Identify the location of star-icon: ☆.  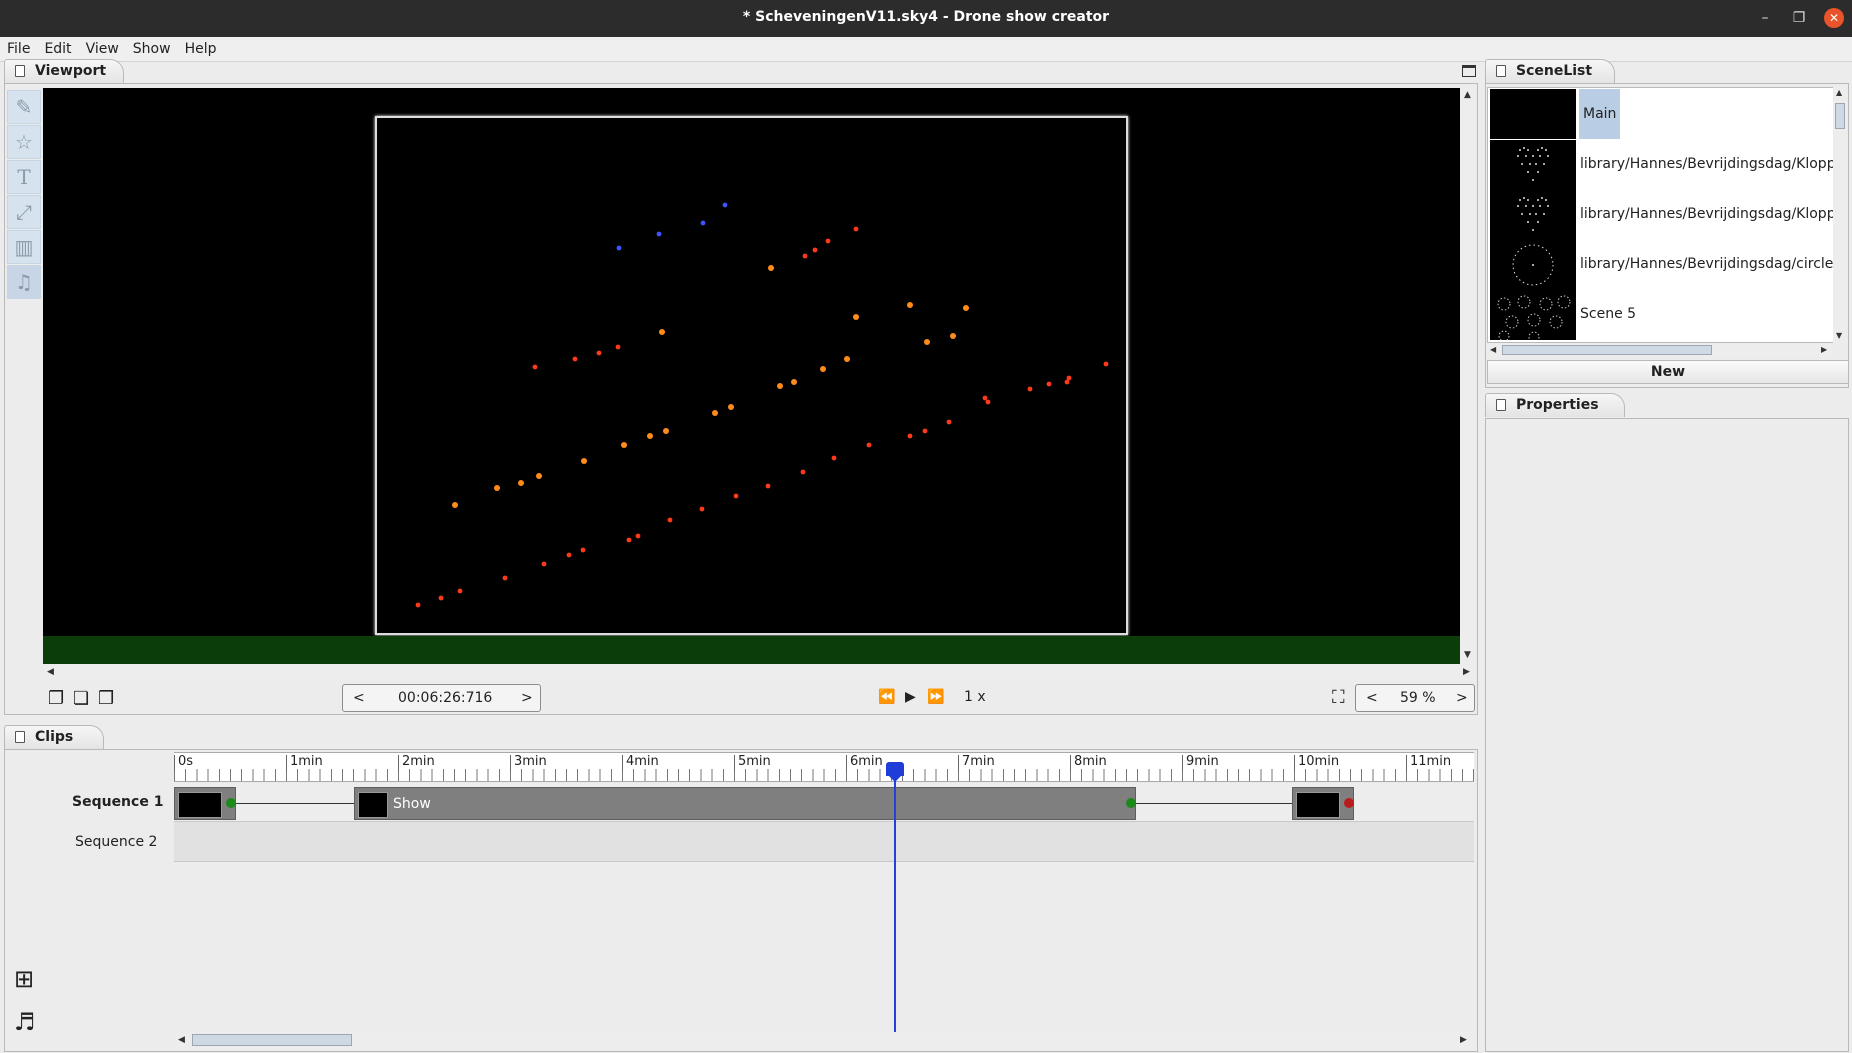
(24, 142).